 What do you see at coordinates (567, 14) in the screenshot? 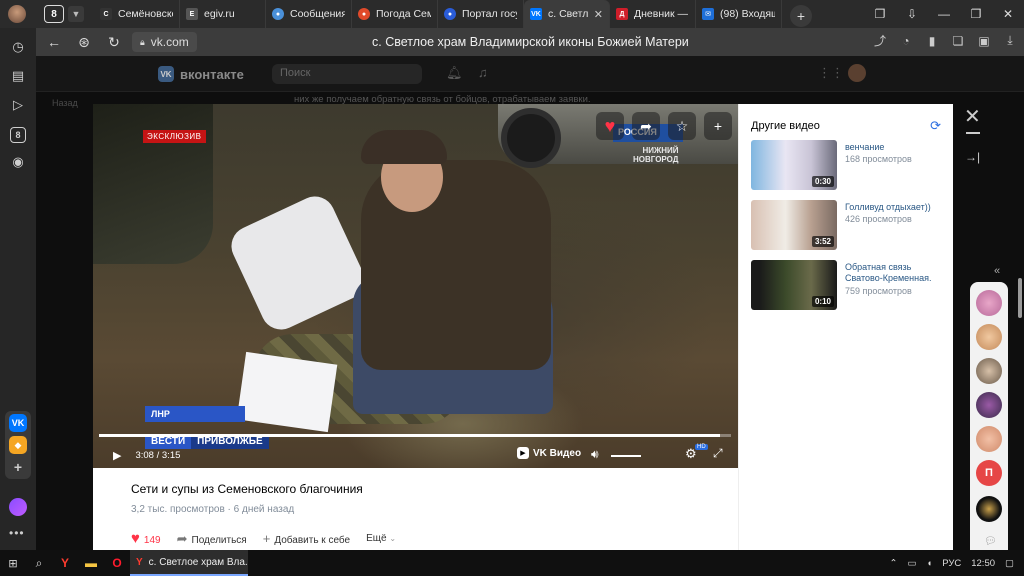
I see `tab-active: VK с. Светло ✕` at bounding box center [567, 14].